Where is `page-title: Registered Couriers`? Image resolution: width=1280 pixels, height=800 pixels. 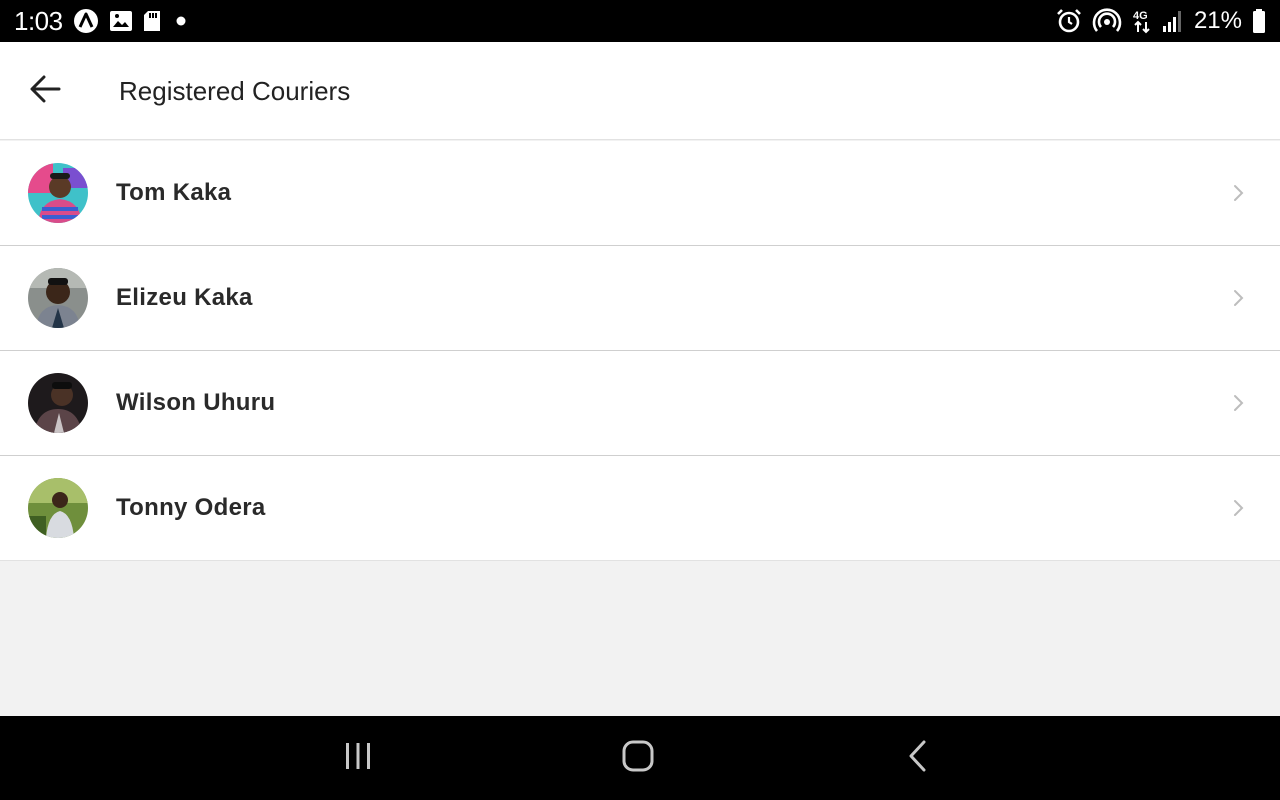 page-title: Registered Couriers is located at coordinates (235, 91).